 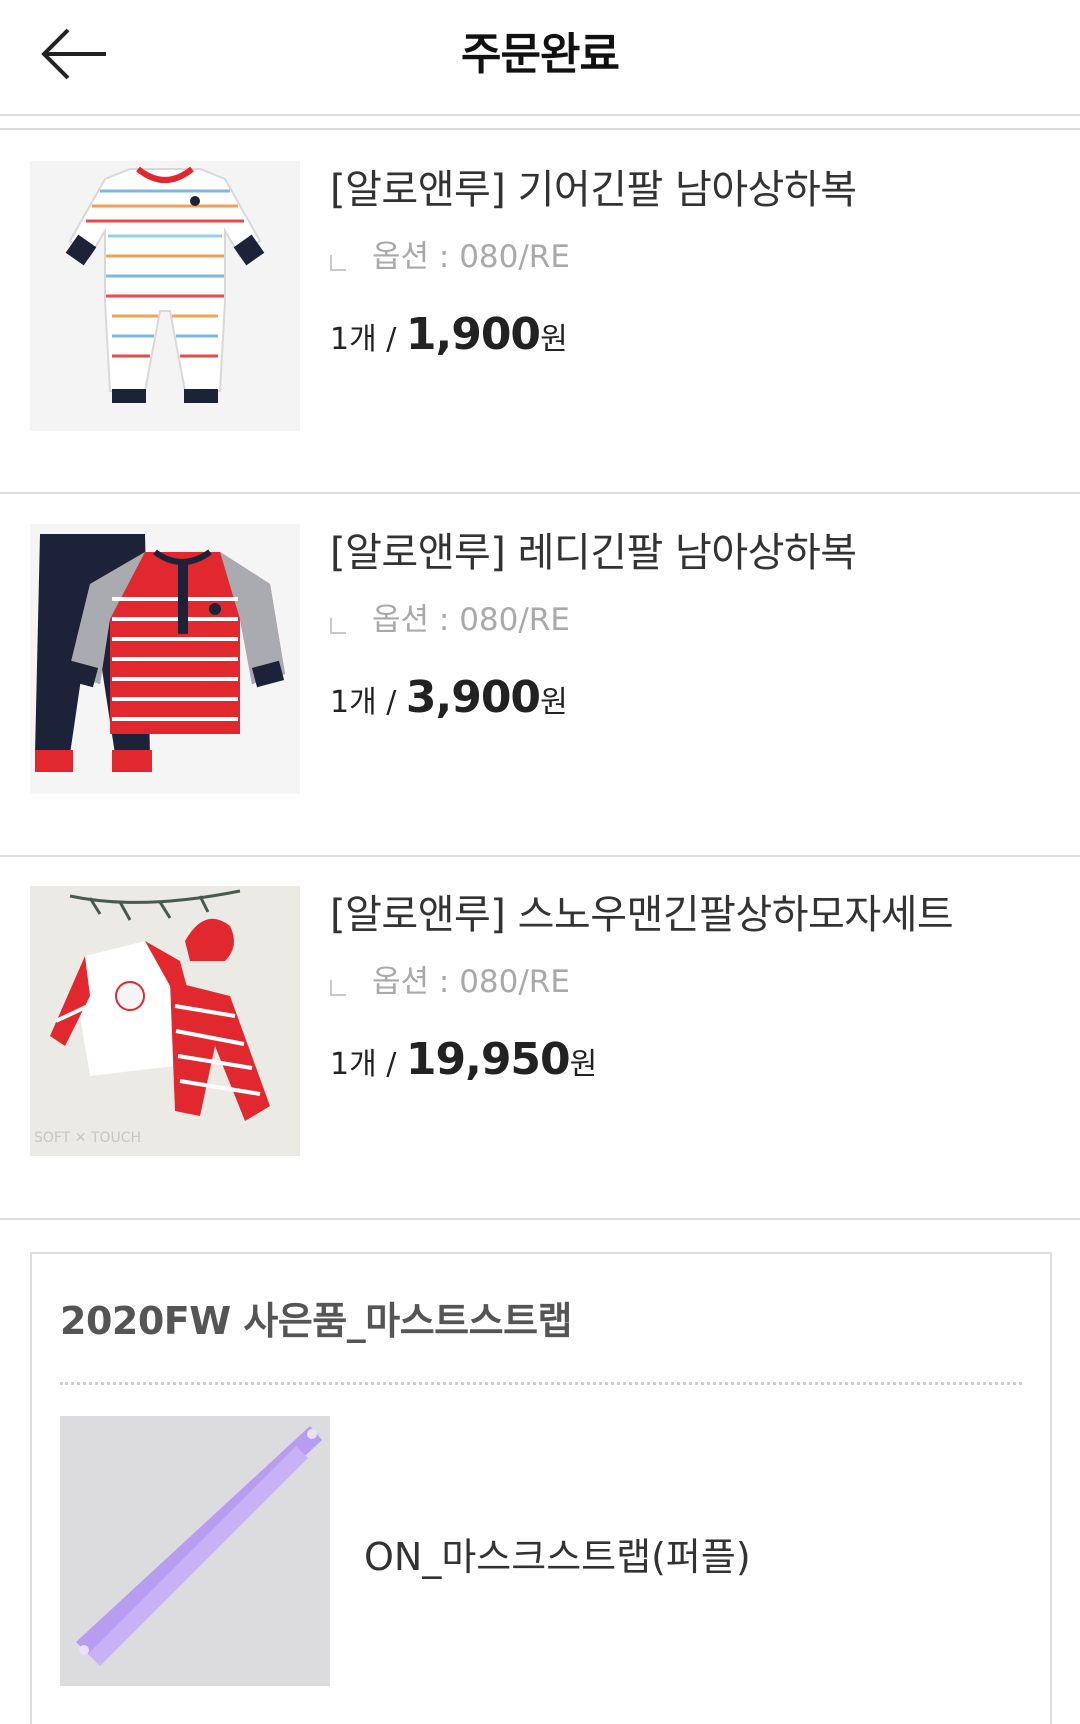 What do you see at coordinates (540, 129) in the screenshot?
I see `header-divider` at bounding box center [540, 129].